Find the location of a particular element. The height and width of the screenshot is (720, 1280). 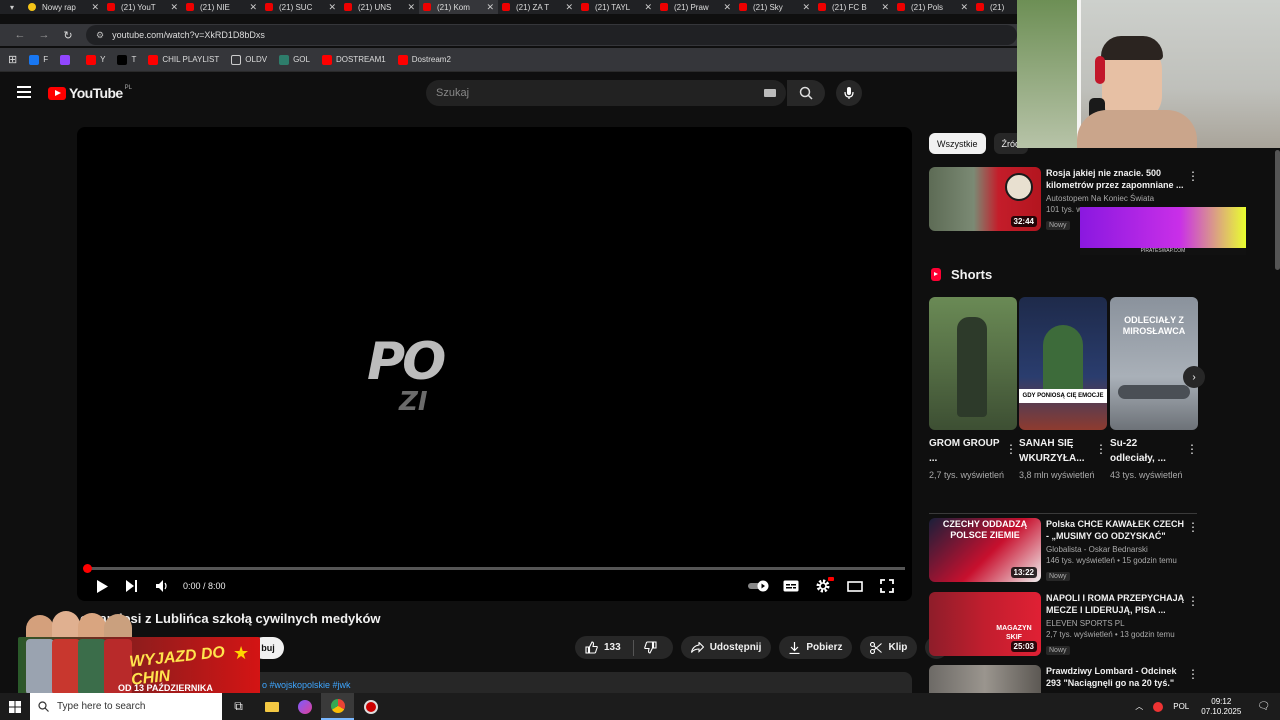

chip-all: Wszystkie is located at coordinates (957, 143).